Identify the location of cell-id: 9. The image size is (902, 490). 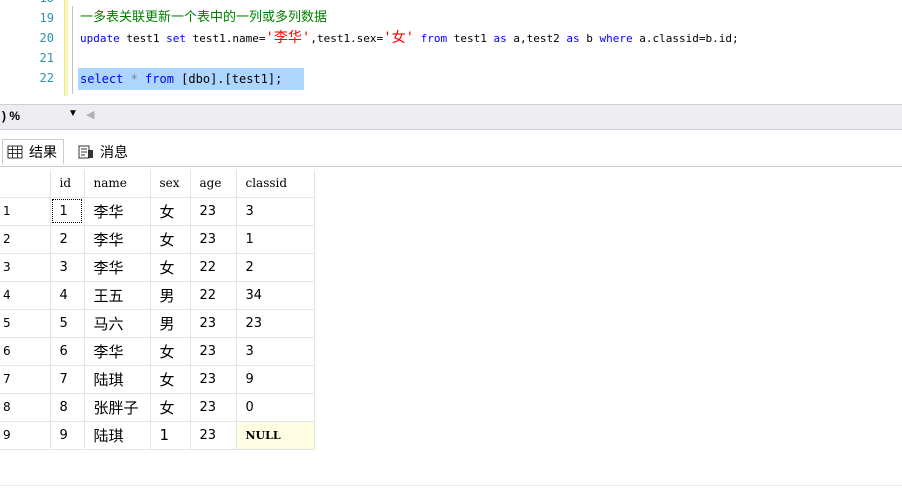
(67, 435).